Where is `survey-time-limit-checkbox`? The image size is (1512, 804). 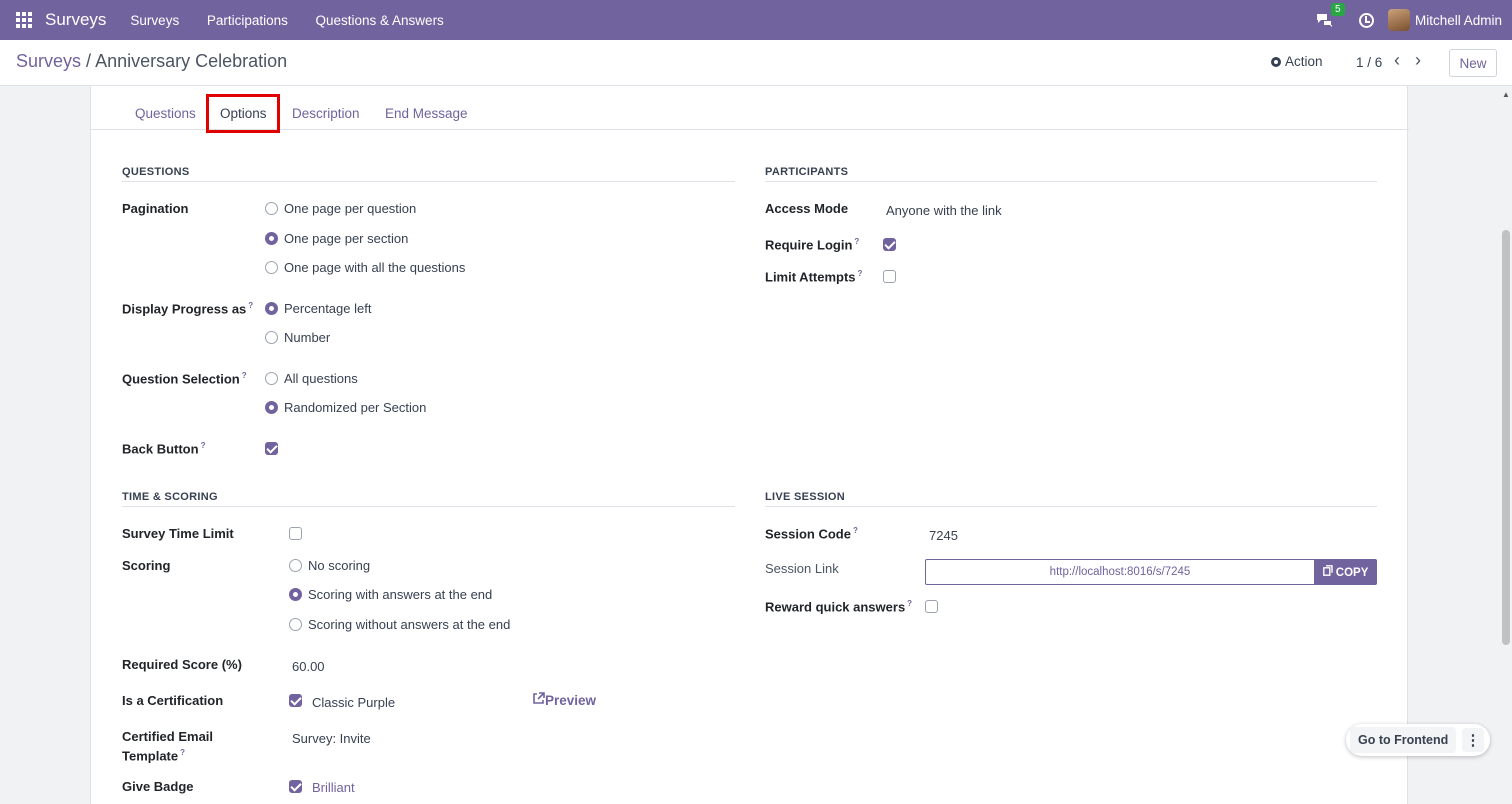
survey-time-limit-checkbox is located at coordinates (295, 533).